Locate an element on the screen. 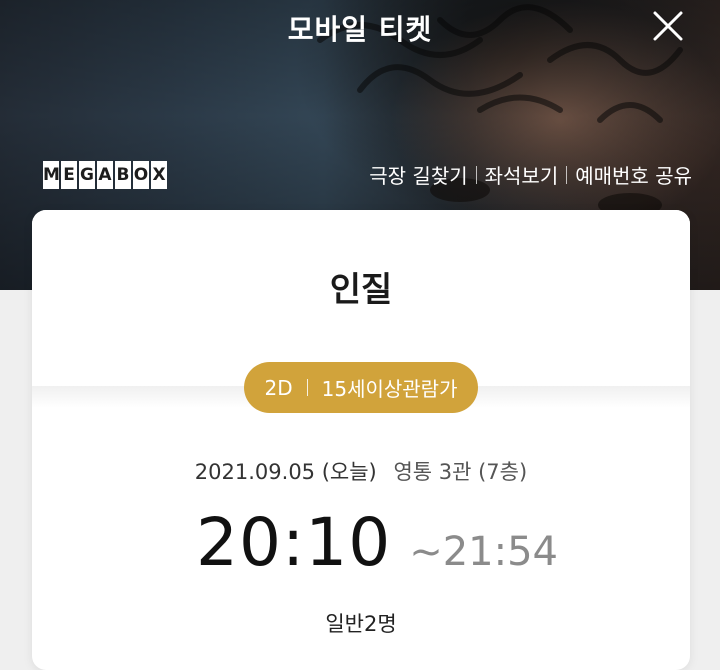  megabox-logo: M E G A B O X is located at coordinates (105, 175).